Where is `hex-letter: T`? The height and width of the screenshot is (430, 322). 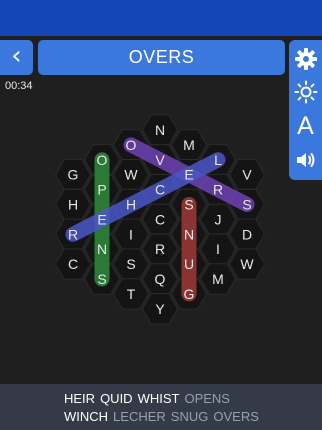 hex-letter: T is located at coordinates (131, 294).